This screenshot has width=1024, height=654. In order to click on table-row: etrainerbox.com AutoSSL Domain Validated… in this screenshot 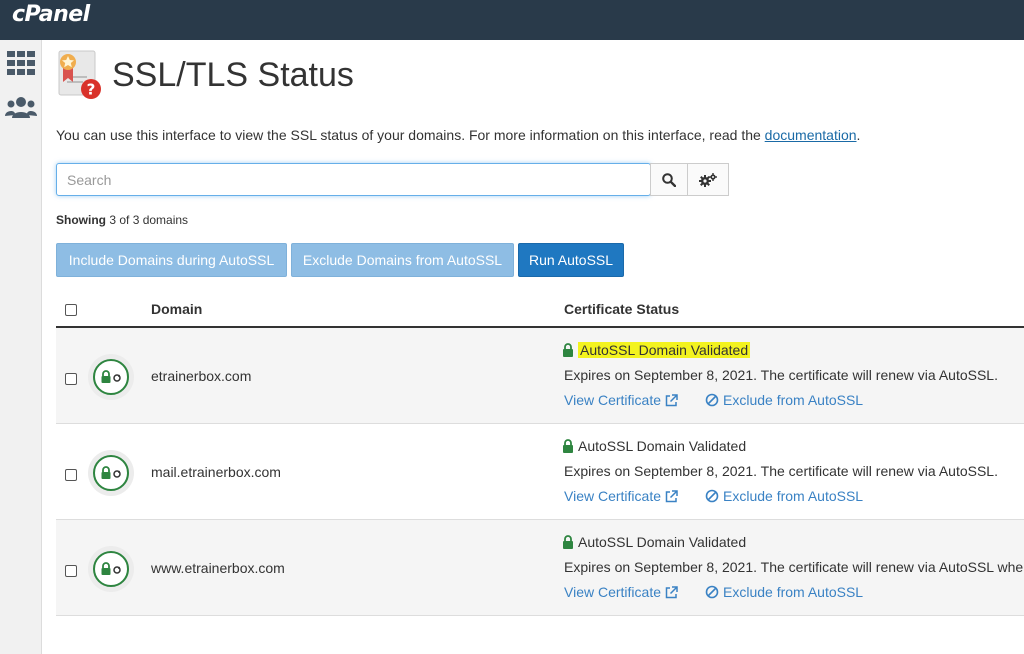, I will do `click(540, 376)`.